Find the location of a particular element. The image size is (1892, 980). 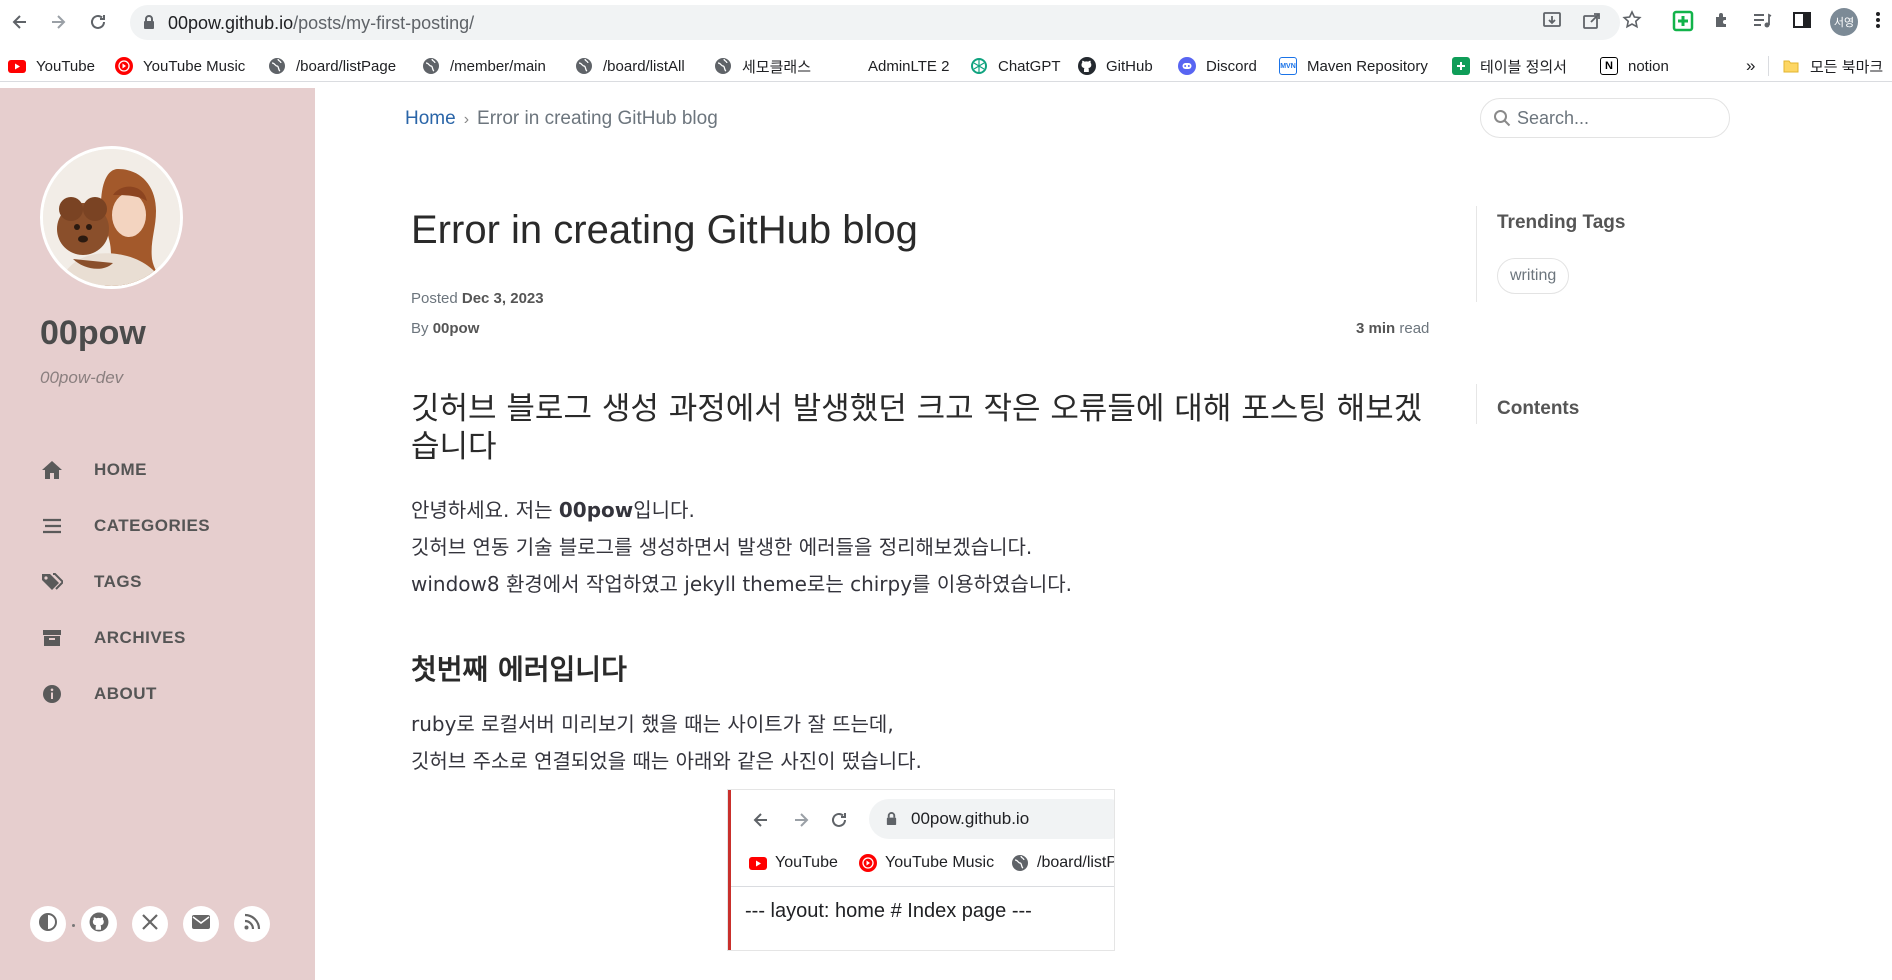

sidebar-item-label: ABOUT is located at coordinates (125, 693).